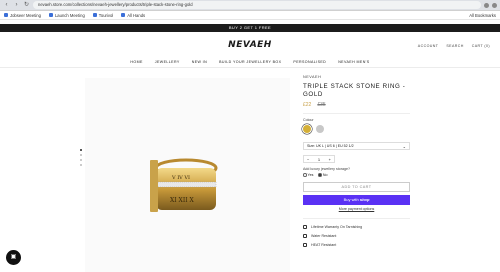 Image resolution: width=500 pixels, height=272 pixels. Describe the element at coordinates (66, 15) in the screenshot. I see `bookmark-item: Launch Meeting` at that location.